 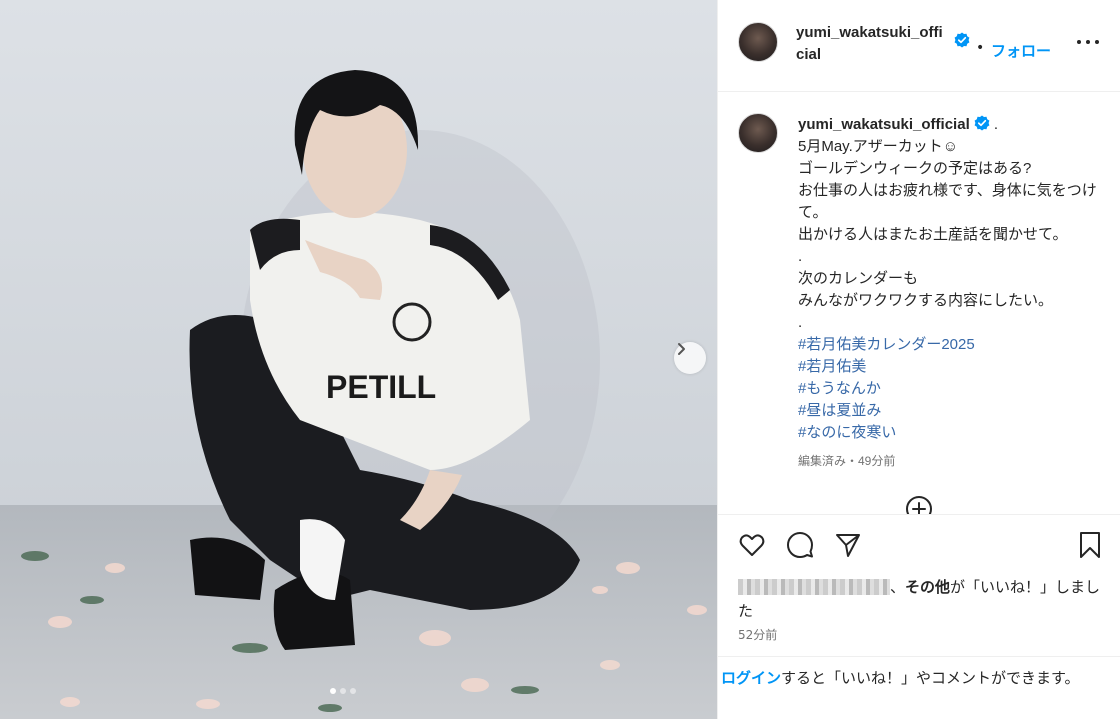 What do you see at coordinates (878, 146) in the screenshot?
I see `caption-line: 5月May.アザーカット☺` at bounding box center [878, 146].